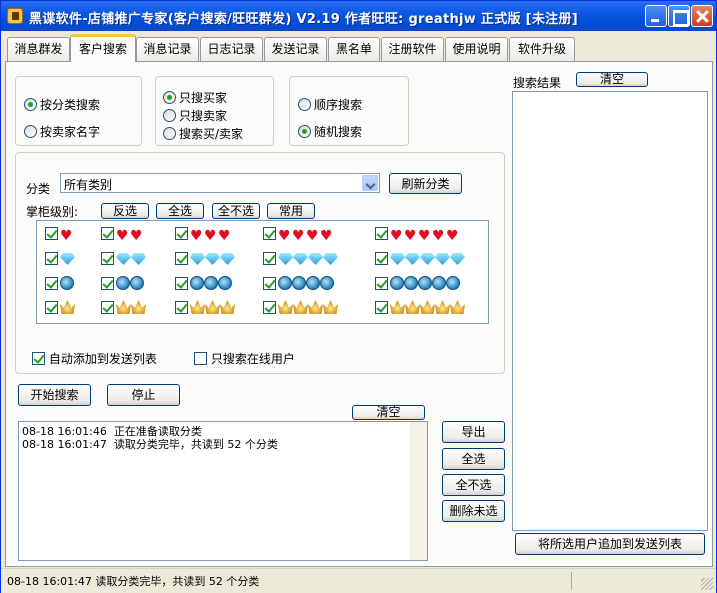 The image size is (717, 593). What do you see at coordinates (236, 211) in the screenshot?
I see `select-none-levels-button: 全不选` at bounding box center [236, 211].